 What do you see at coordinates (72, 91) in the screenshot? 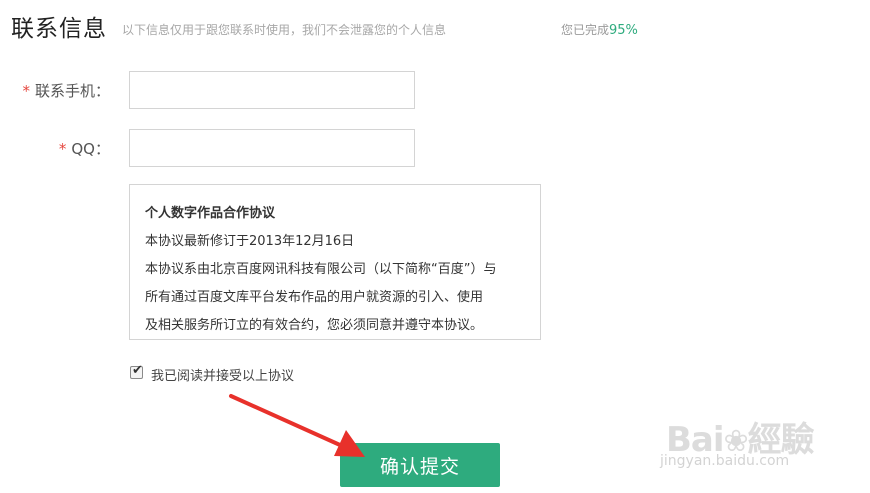
I see `phone-label-text: 联系手机：` at bounding box center [72, 91].